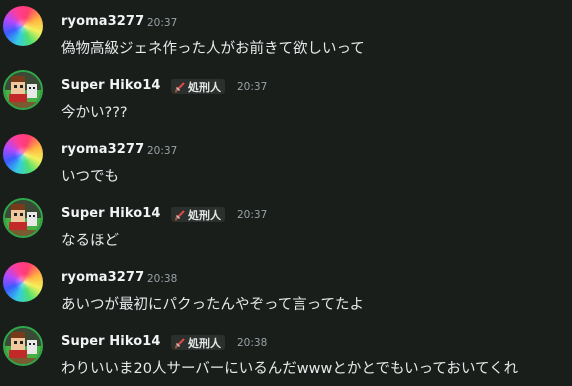  What do you see at coordinates (213, 305) in the screenshot?
I see `message-content: あいつが最初にパクったんやぞって言ってたよ` at bounding box center [213, 305].